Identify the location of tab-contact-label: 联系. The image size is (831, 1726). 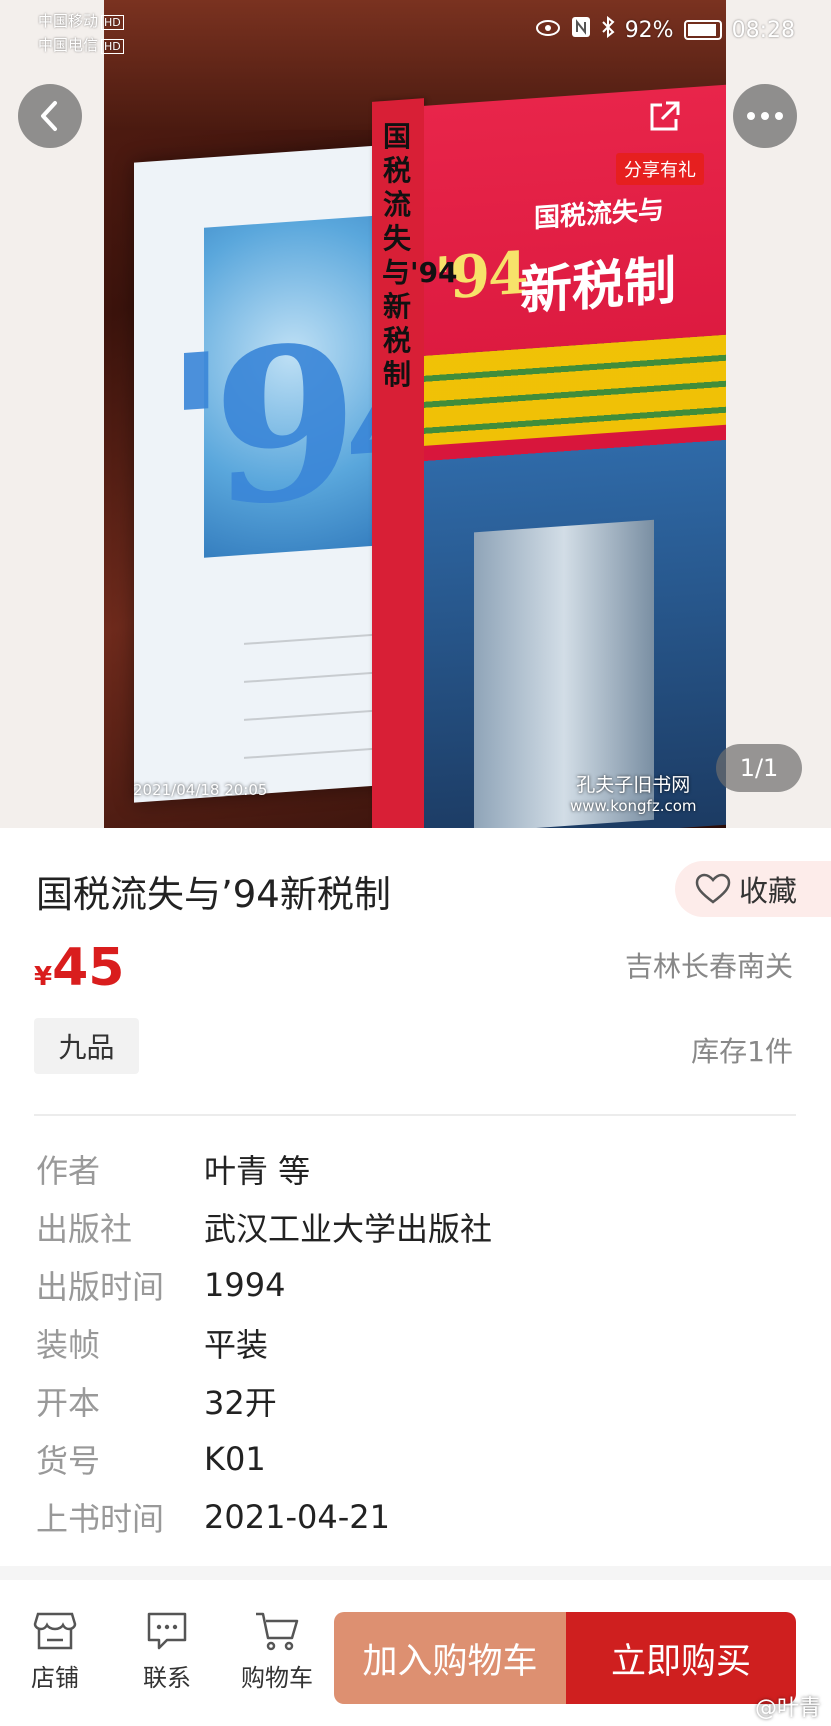
(167, 1678).